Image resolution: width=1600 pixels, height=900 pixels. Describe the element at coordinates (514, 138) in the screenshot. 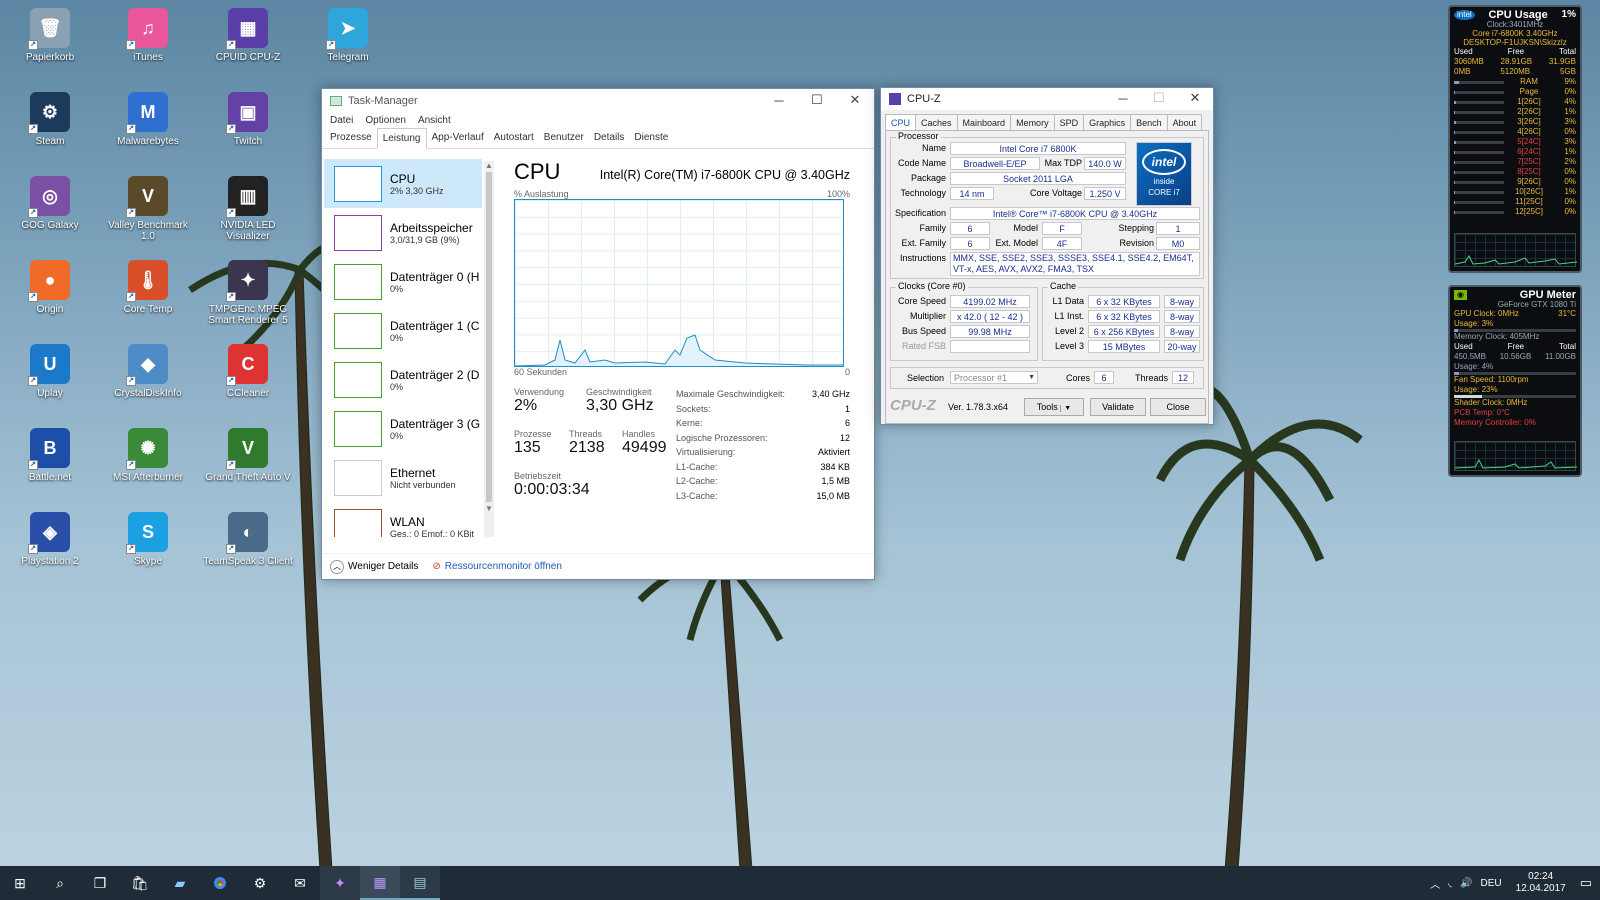

I see `tab-autostart: Autostart` at that location.